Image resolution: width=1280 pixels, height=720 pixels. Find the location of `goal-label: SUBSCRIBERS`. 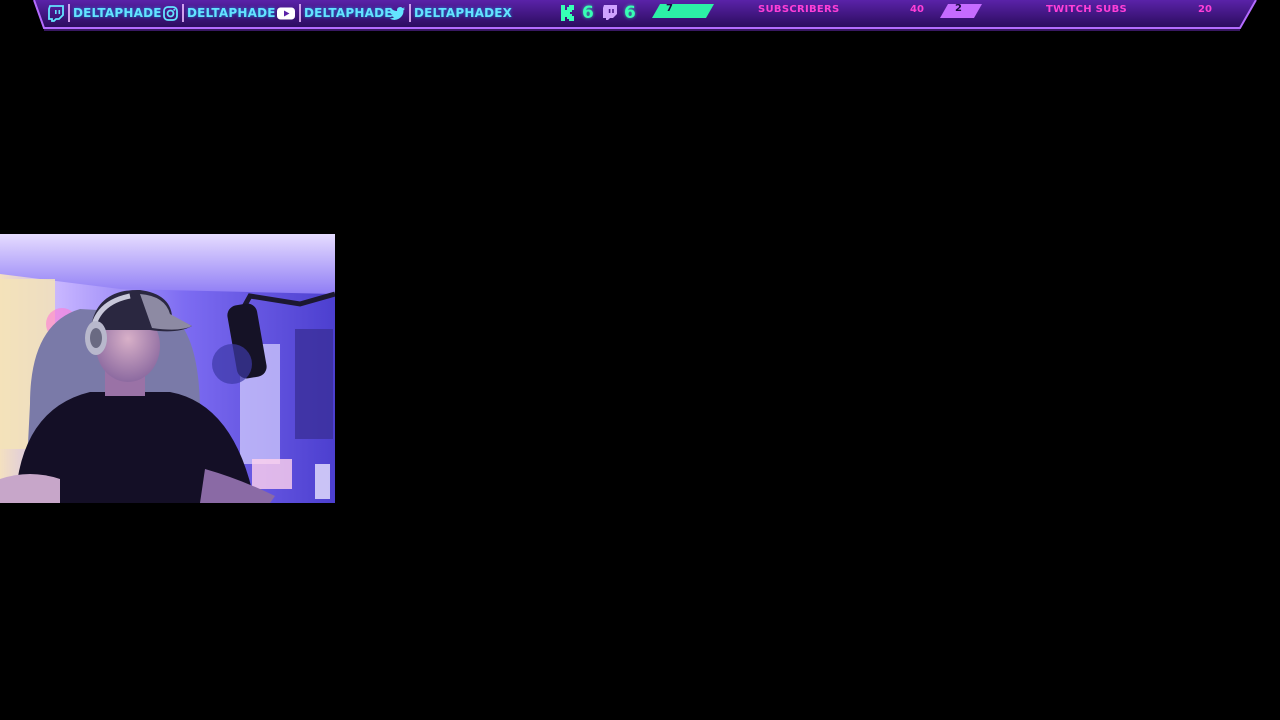

goal-label: SUBSCRIBERS is located at coordinates (799, 9).